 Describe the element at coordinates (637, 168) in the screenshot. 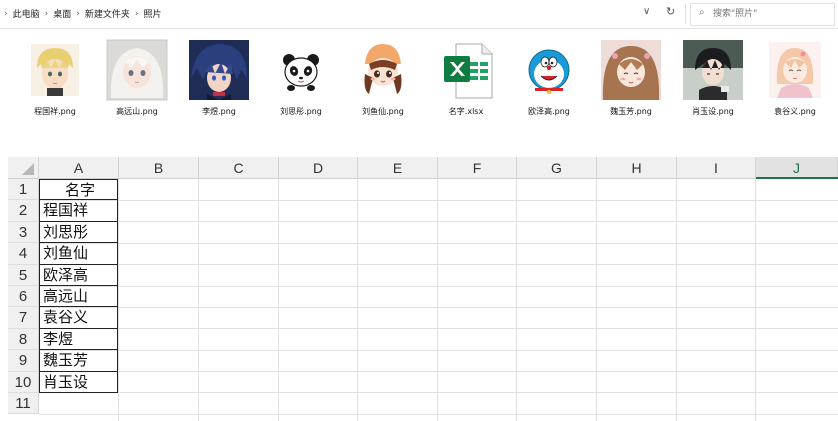

I see `column-header-h: H` at that location.